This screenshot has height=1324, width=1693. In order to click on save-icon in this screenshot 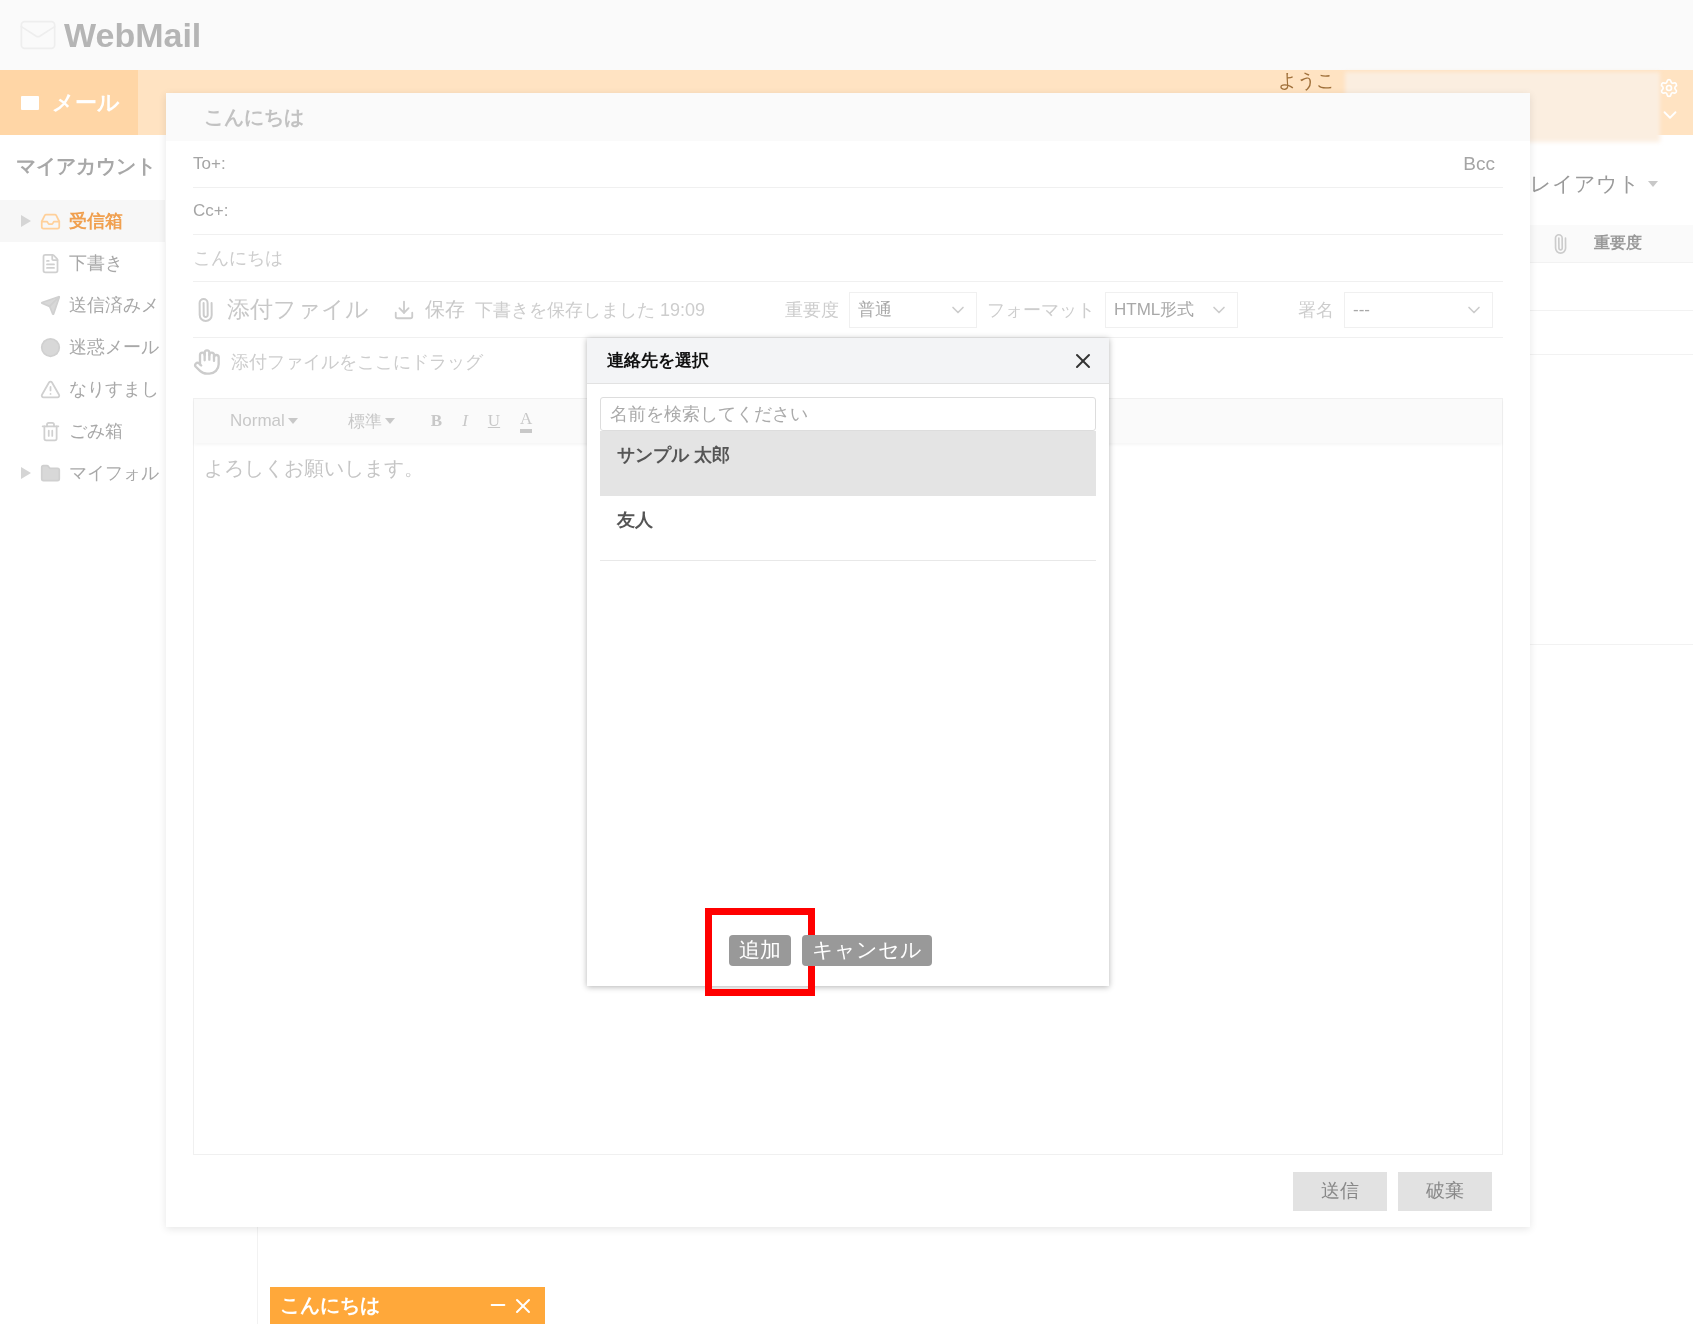, I will do `click(404, 309)`.